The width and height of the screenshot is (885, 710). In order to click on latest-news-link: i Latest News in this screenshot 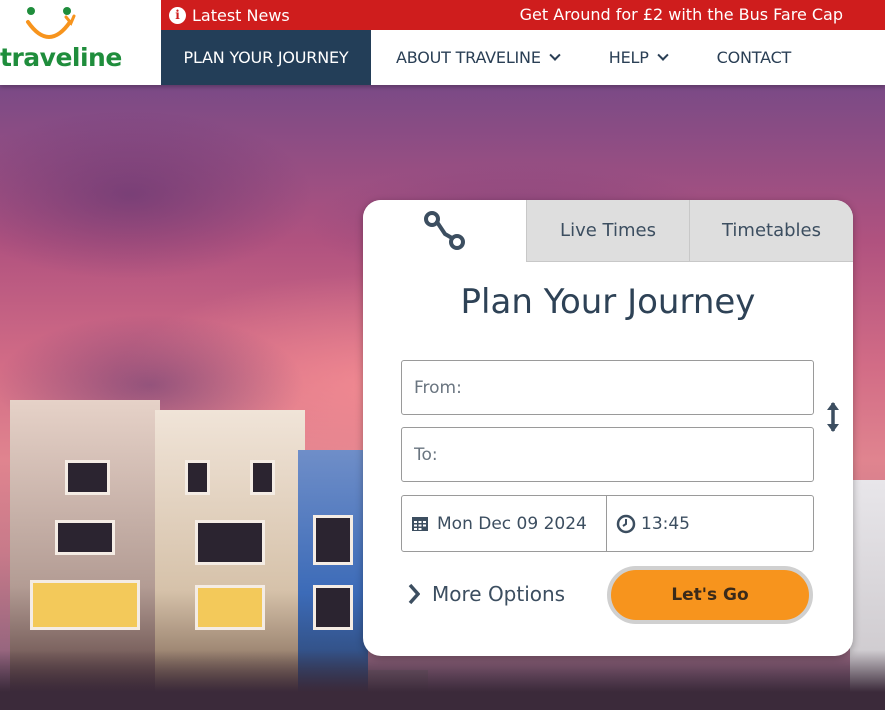, I will do `click(229, 15)`.